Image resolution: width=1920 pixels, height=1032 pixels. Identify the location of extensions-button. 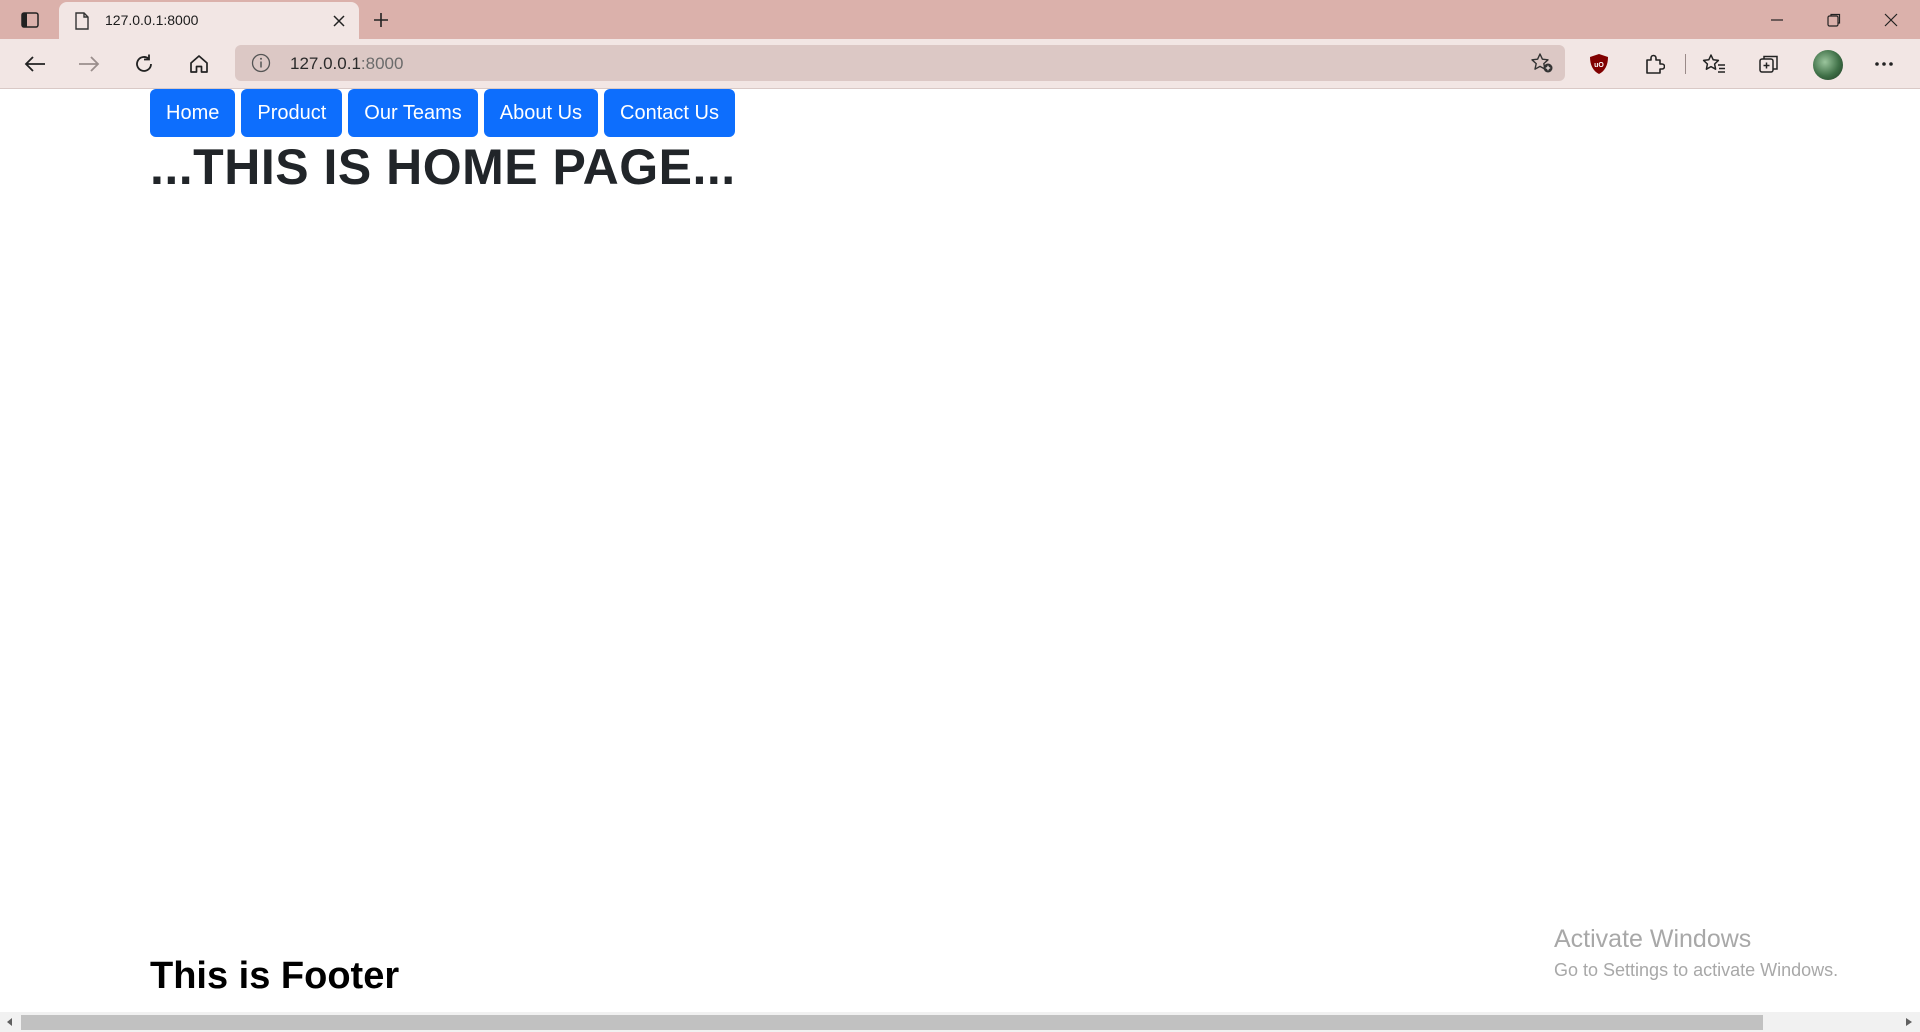
(1654, 64).